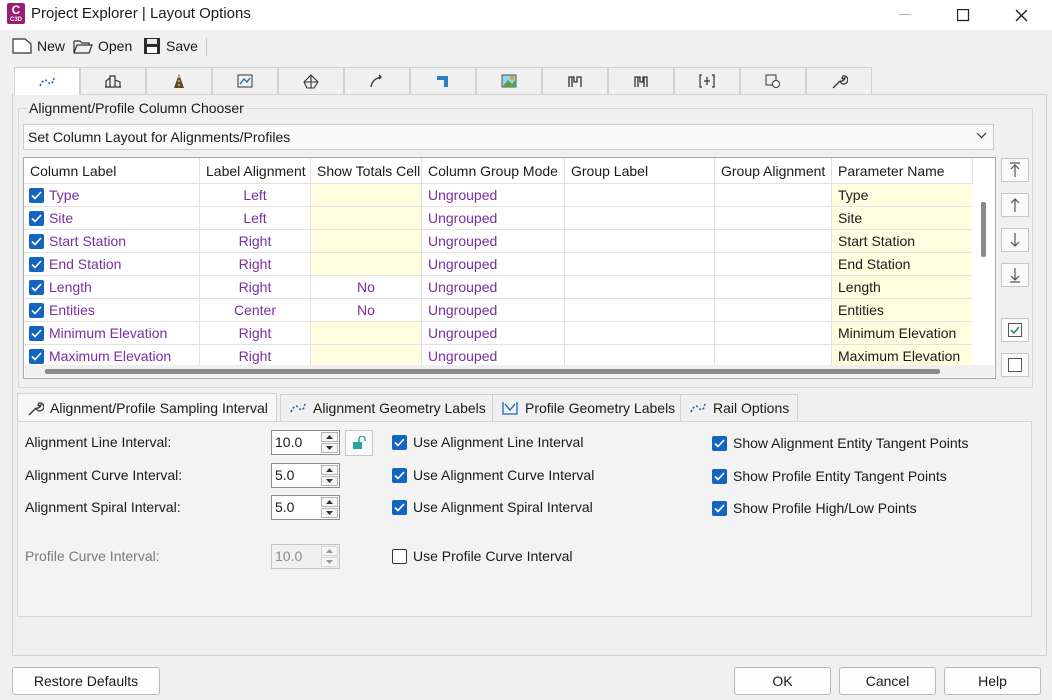  I want to click on tab-point-groups, so click(773, 80).